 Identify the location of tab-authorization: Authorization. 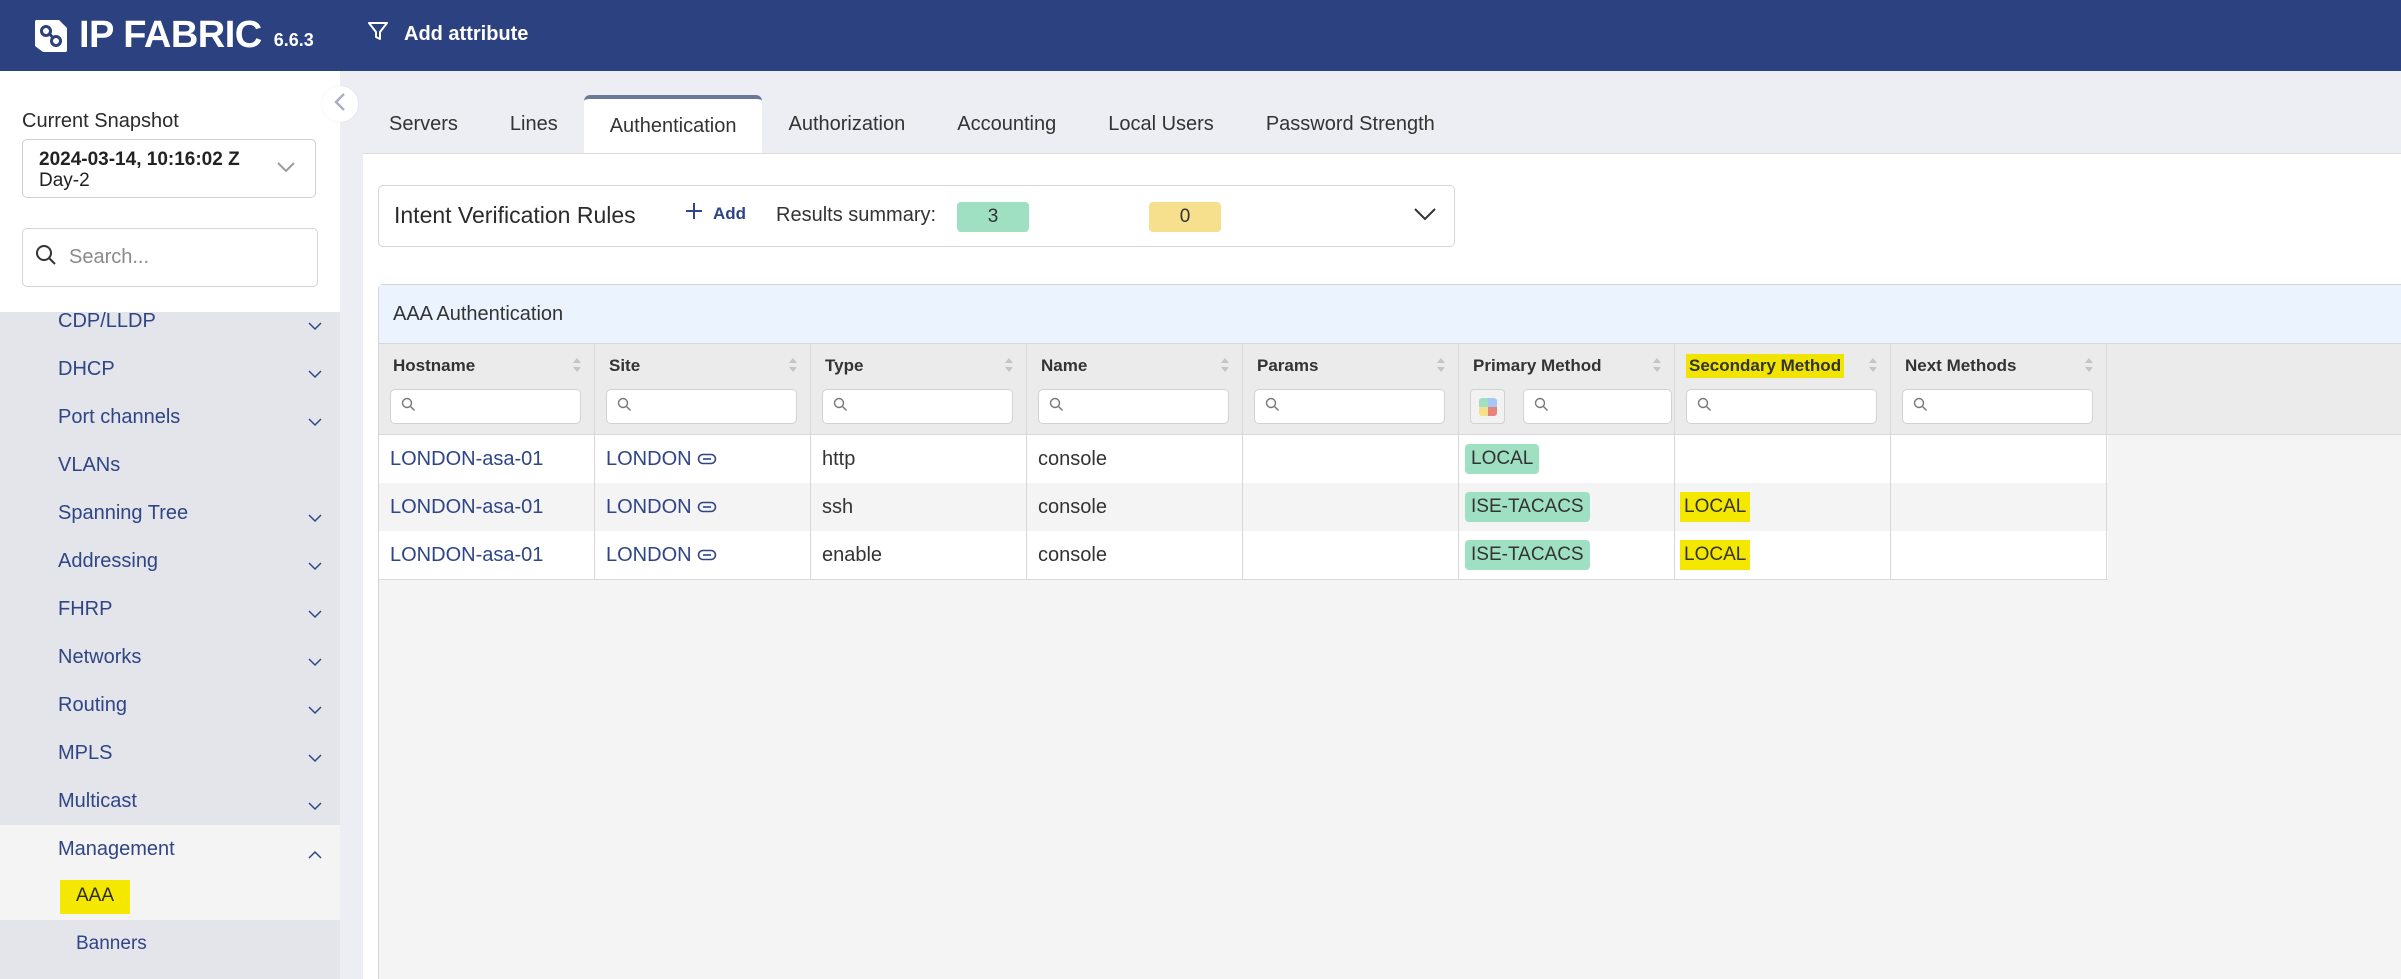
(846, 124).